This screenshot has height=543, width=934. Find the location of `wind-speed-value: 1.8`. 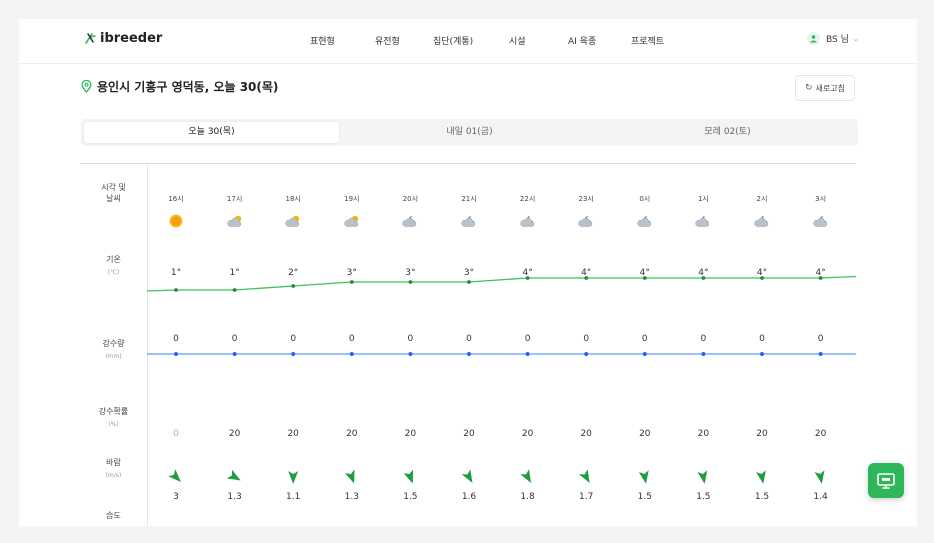

wind-speed-value: 1.8 is located at coordinates (527, 497).